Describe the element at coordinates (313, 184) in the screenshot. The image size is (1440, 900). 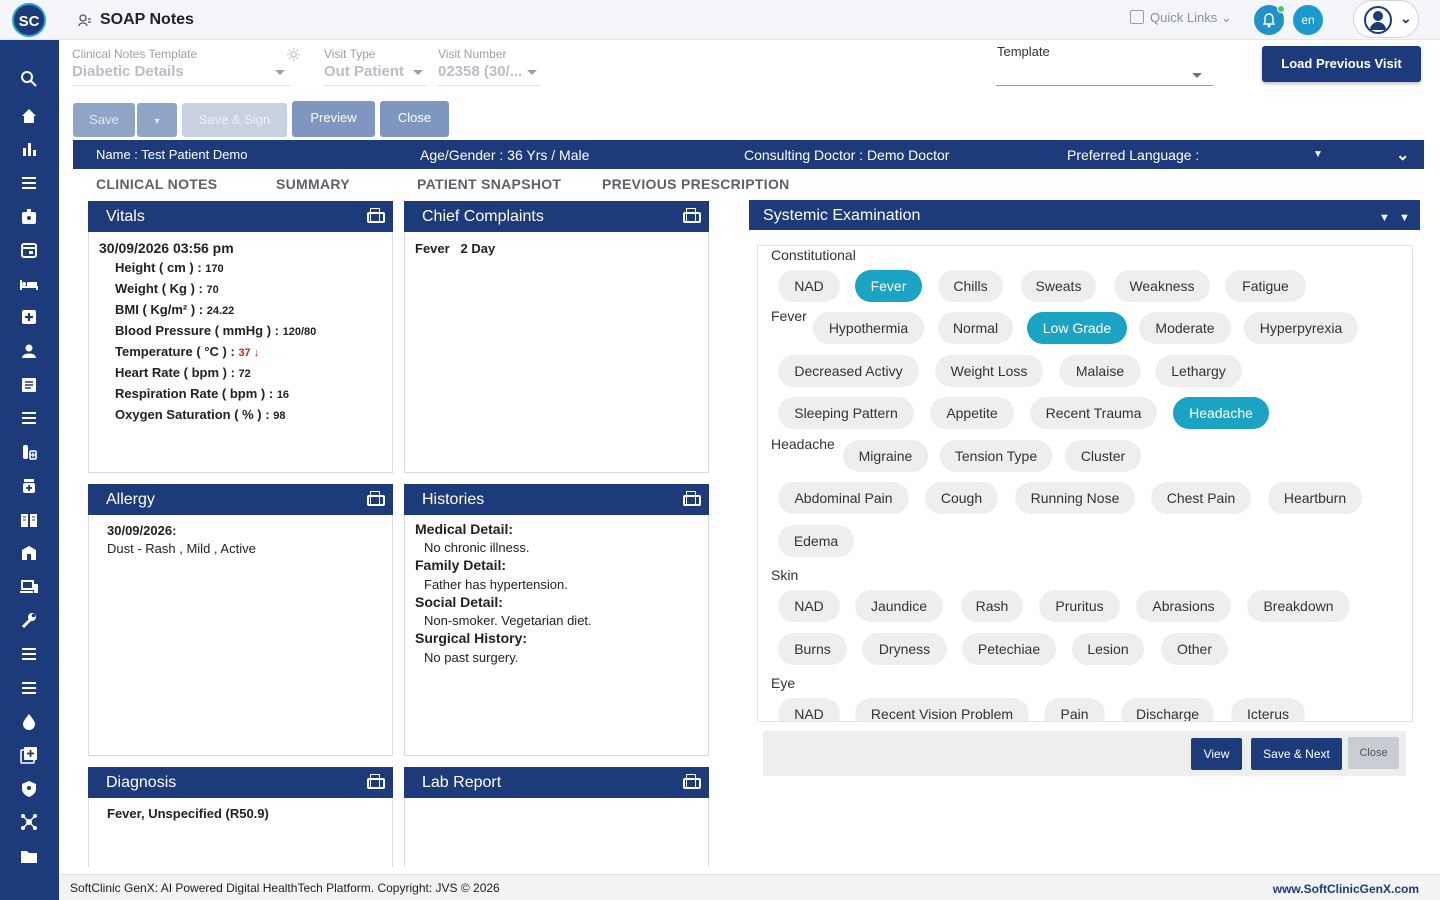
I see `tab-summary: SUMMARY` at that location.